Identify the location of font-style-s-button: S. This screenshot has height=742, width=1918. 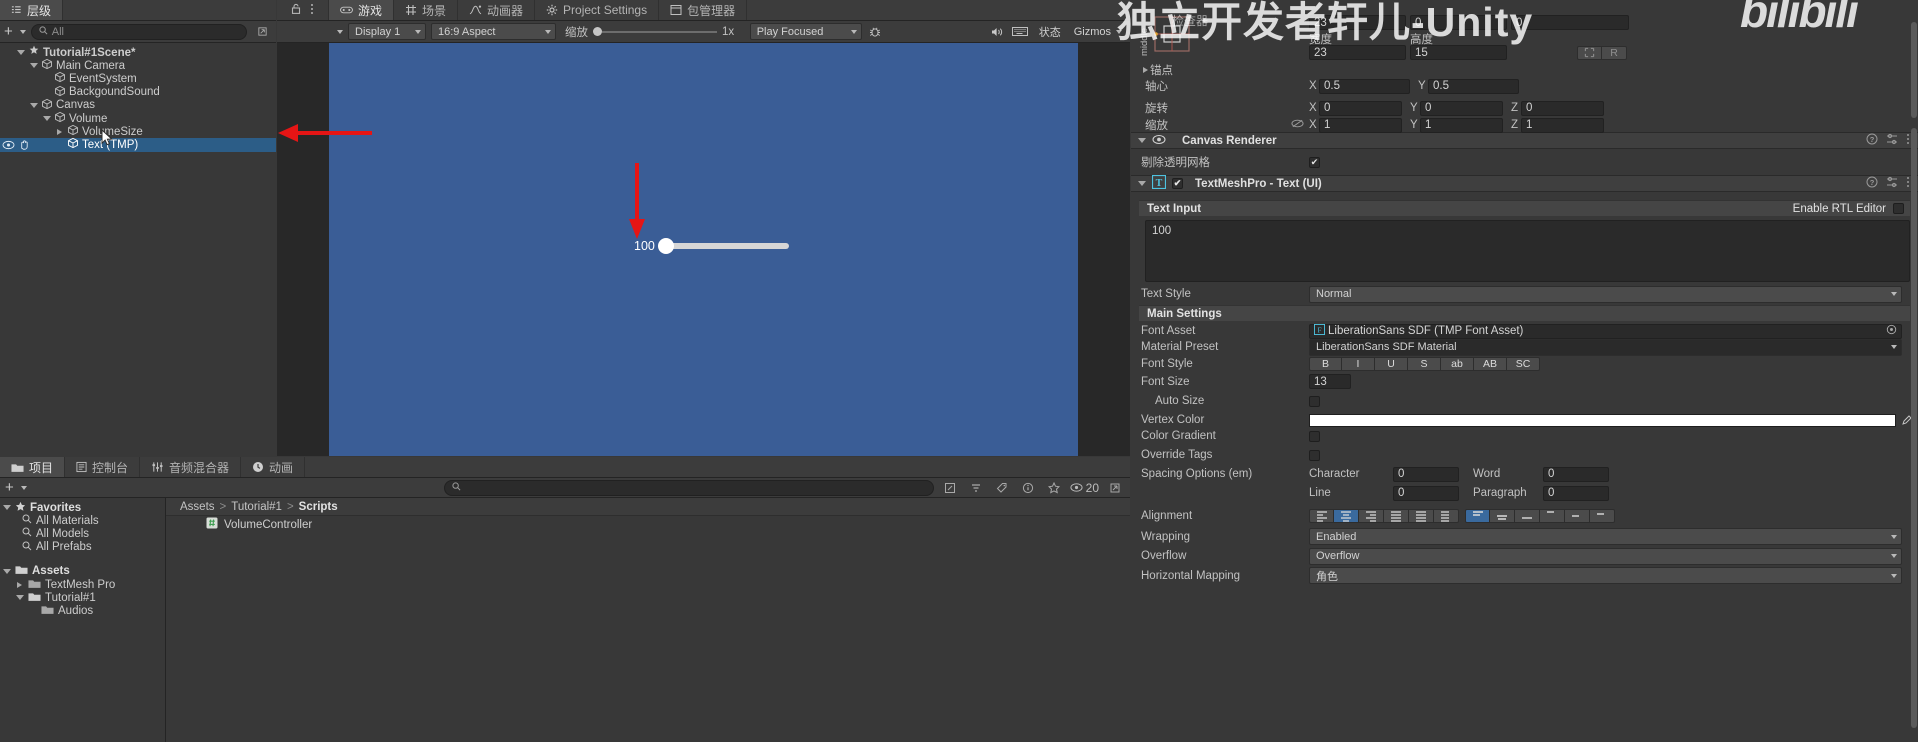
(1424, 364).